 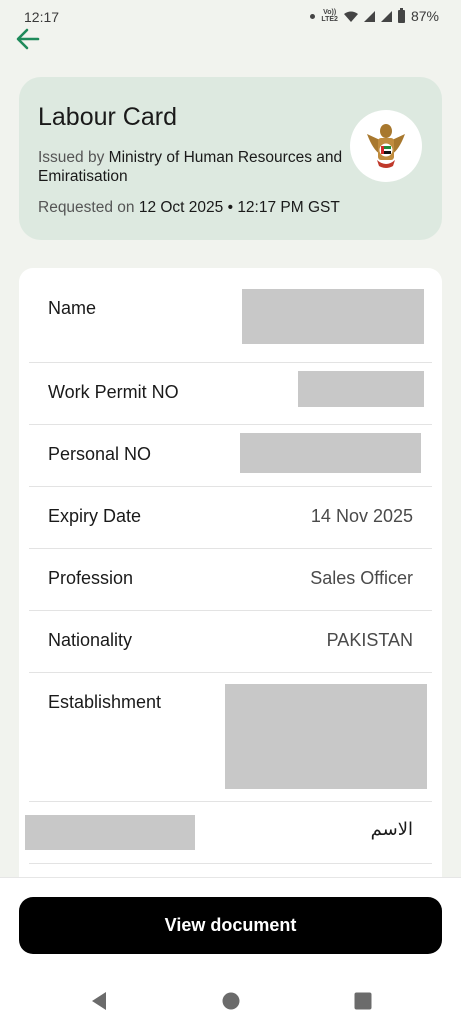 I want to click on view-document-button: View document, so click(x=230, y=925).